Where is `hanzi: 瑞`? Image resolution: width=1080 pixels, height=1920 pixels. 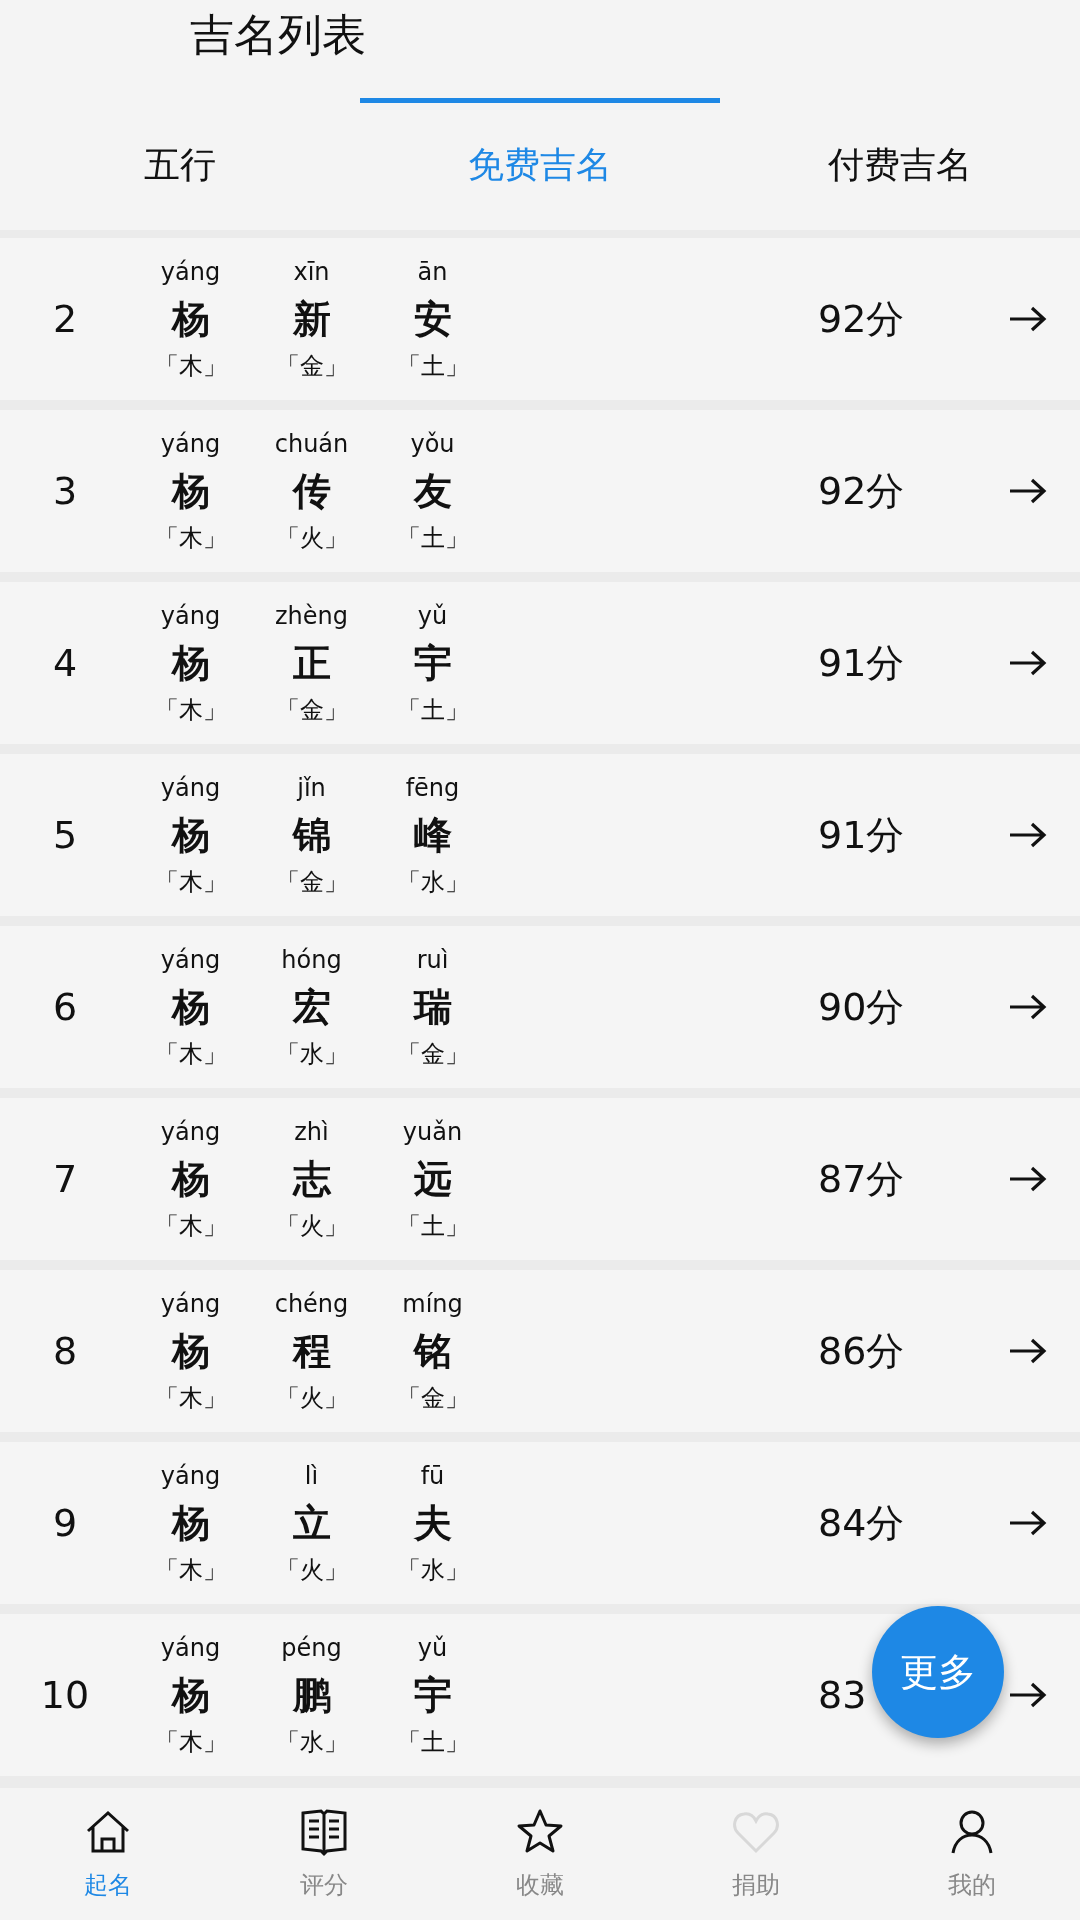
hanzi: 瑞 is located at coordinates (432, 1007).